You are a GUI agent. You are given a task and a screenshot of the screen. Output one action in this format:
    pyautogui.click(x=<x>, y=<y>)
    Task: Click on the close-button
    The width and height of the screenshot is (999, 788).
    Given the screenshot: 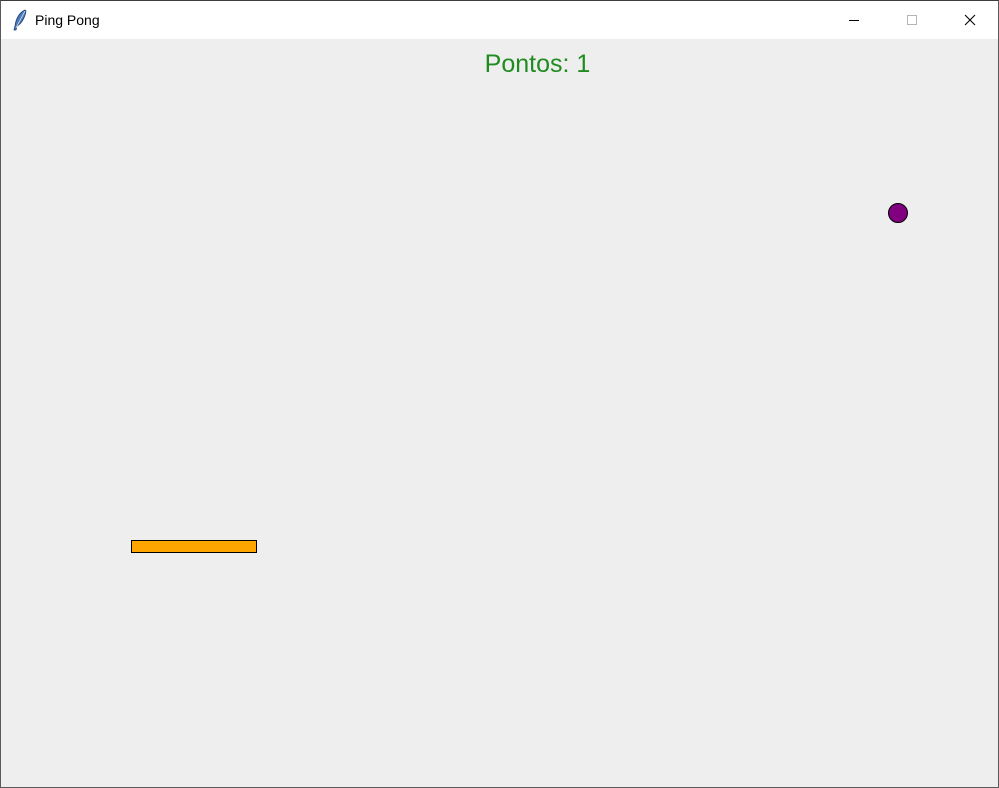 What is the action you would take?
    pyautogui.click(x=969, y=20)
    